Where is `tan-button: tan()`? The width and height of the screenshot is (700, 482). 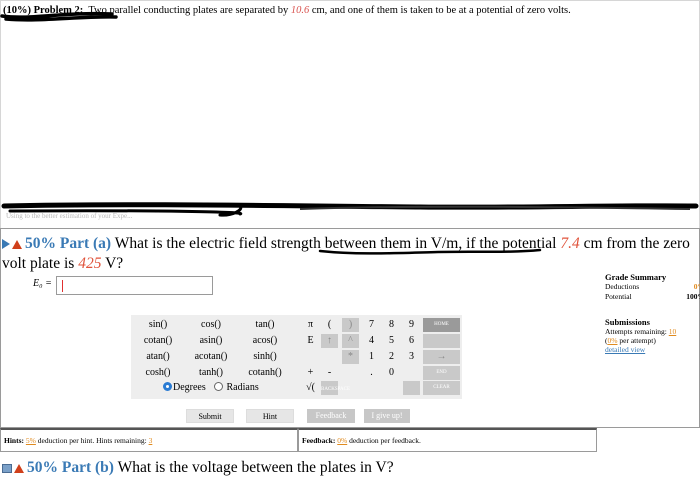
tan-button: tan() is located at coordinates (265, 324).